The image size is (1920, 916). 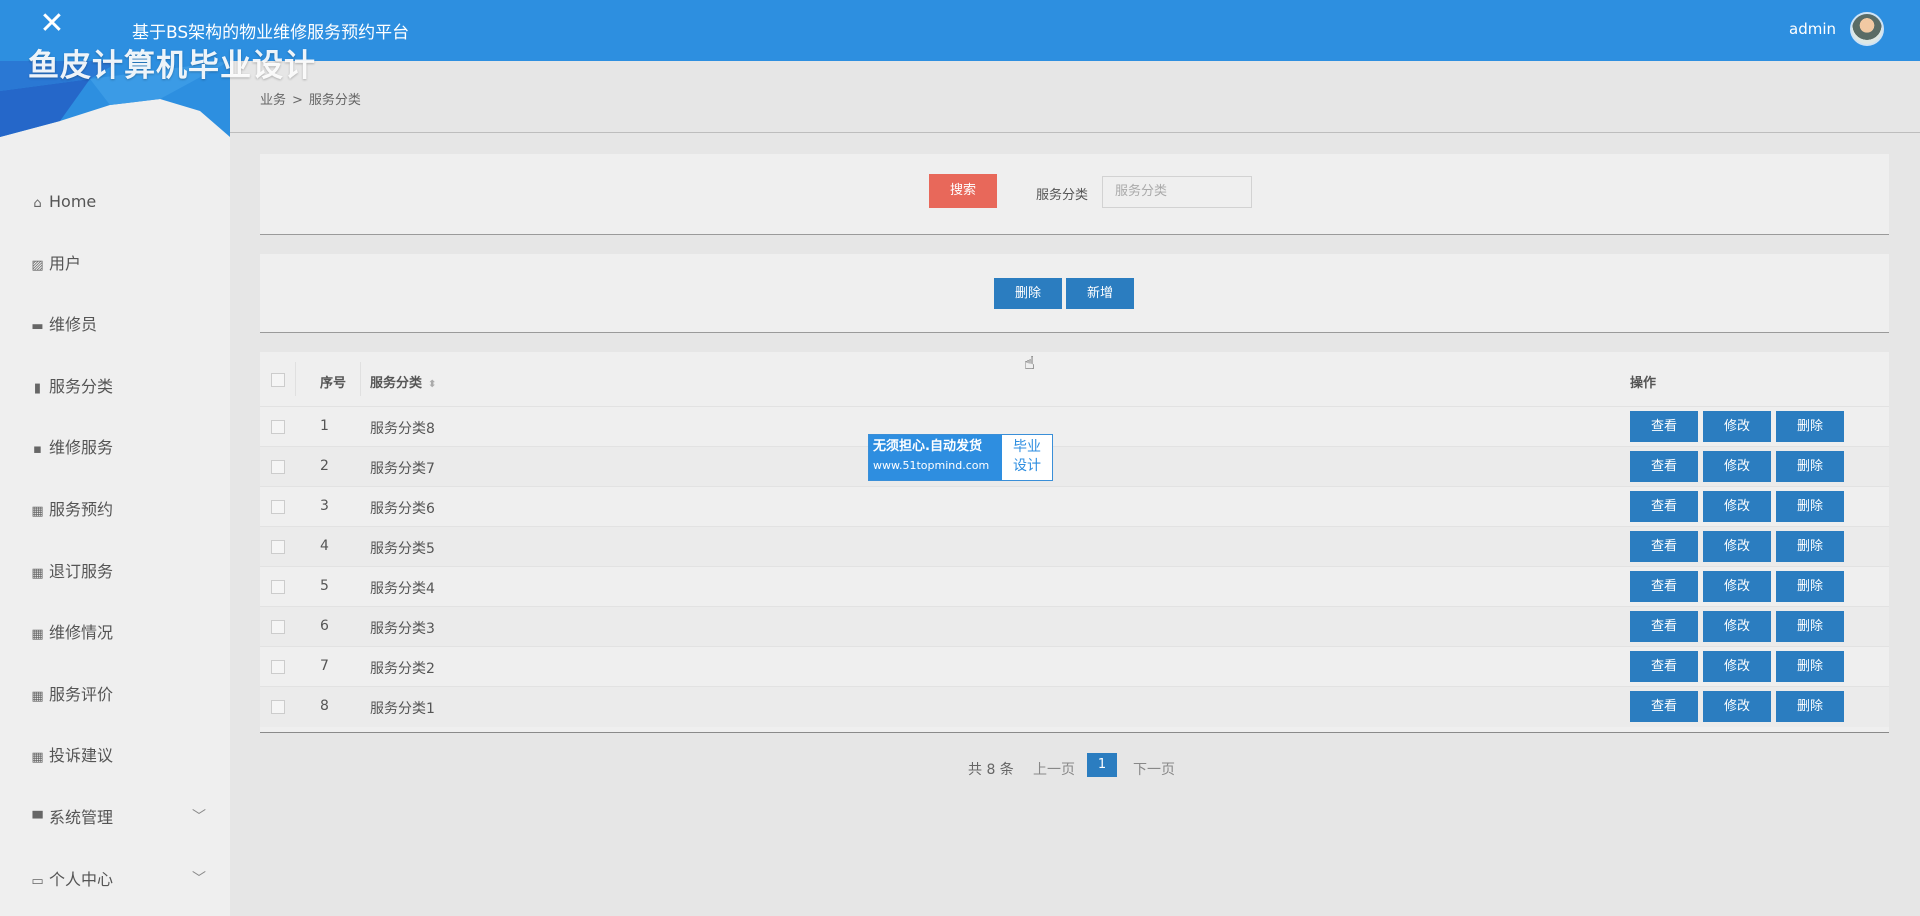 What do you see at coordinates (1102, 765) in the screenshot?
I see `page-number-current: 1` at bounding box center [1102, 765].